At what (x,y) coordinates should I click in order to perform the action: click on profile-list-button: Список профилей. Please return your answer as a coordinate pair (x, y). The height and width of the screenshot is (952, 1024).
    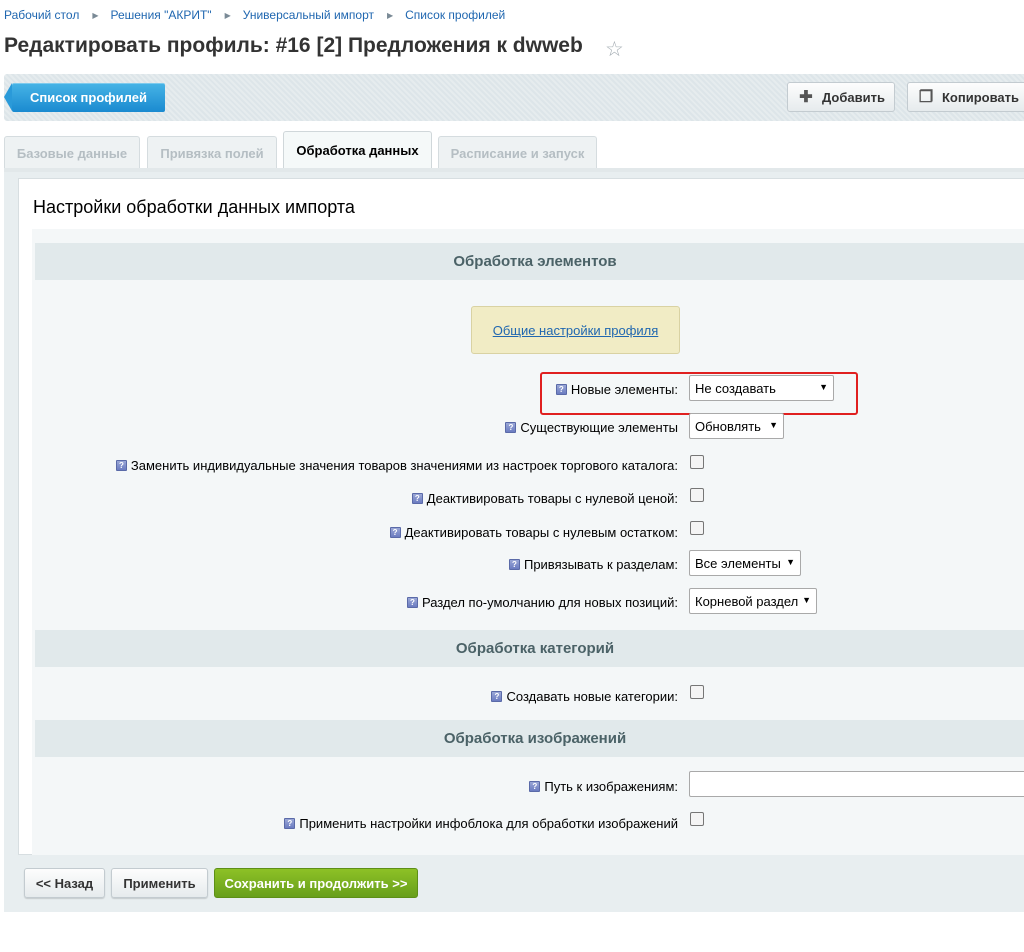
    Looking at the image, I should click on (84, 97).